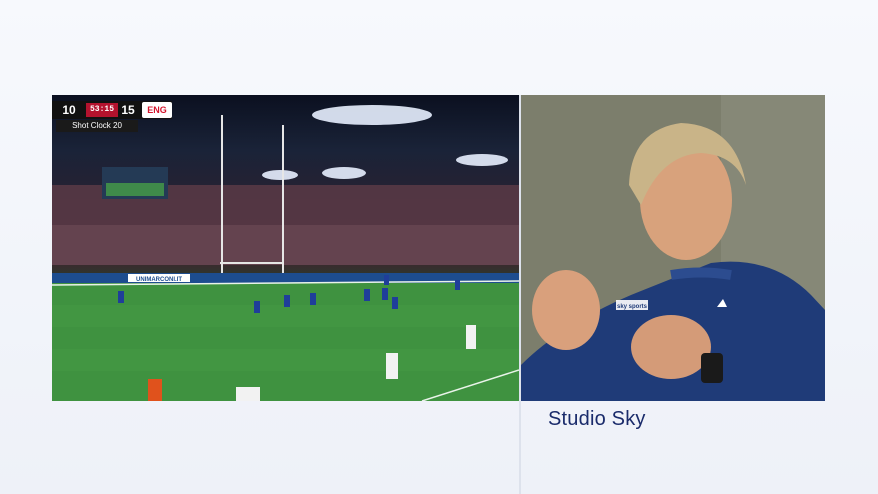 This screenshot has height=494, width=878. Describe the element at coordinates (632, 307) in the screenshot. I see `shirt-logo: sky sports` at that location.